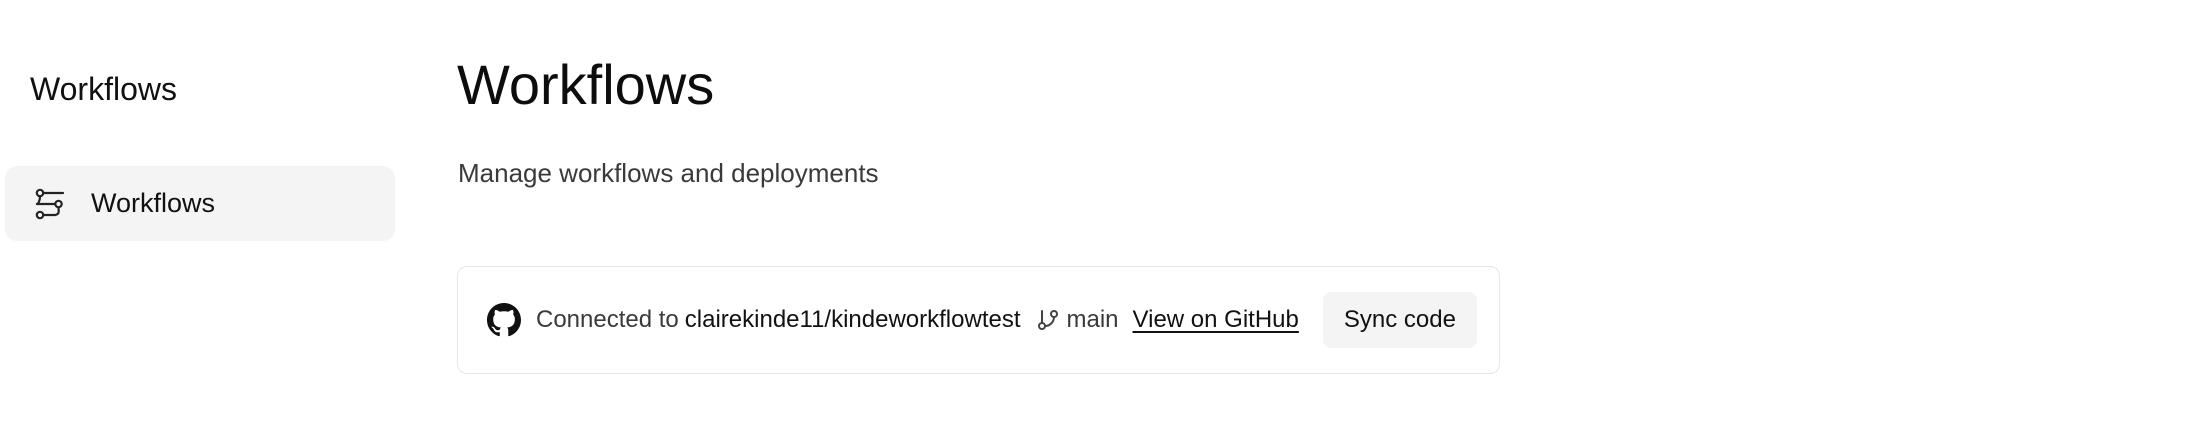 This screenshot has width=2200, height=433. I want to click on sync-code-button: Sync code, so click(1399, 320).